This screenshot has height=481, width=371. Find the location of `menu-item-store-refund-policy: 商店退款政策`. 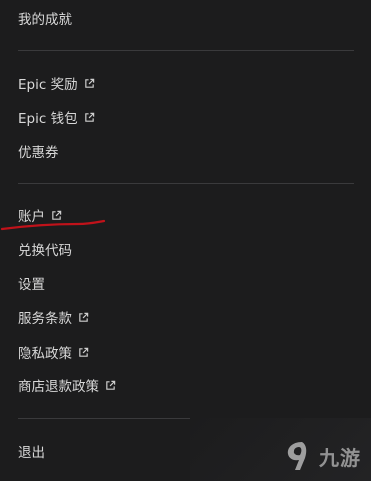

menu-item-store-refund-policy: 商店退款政策 is located at coordinates (67, 385).